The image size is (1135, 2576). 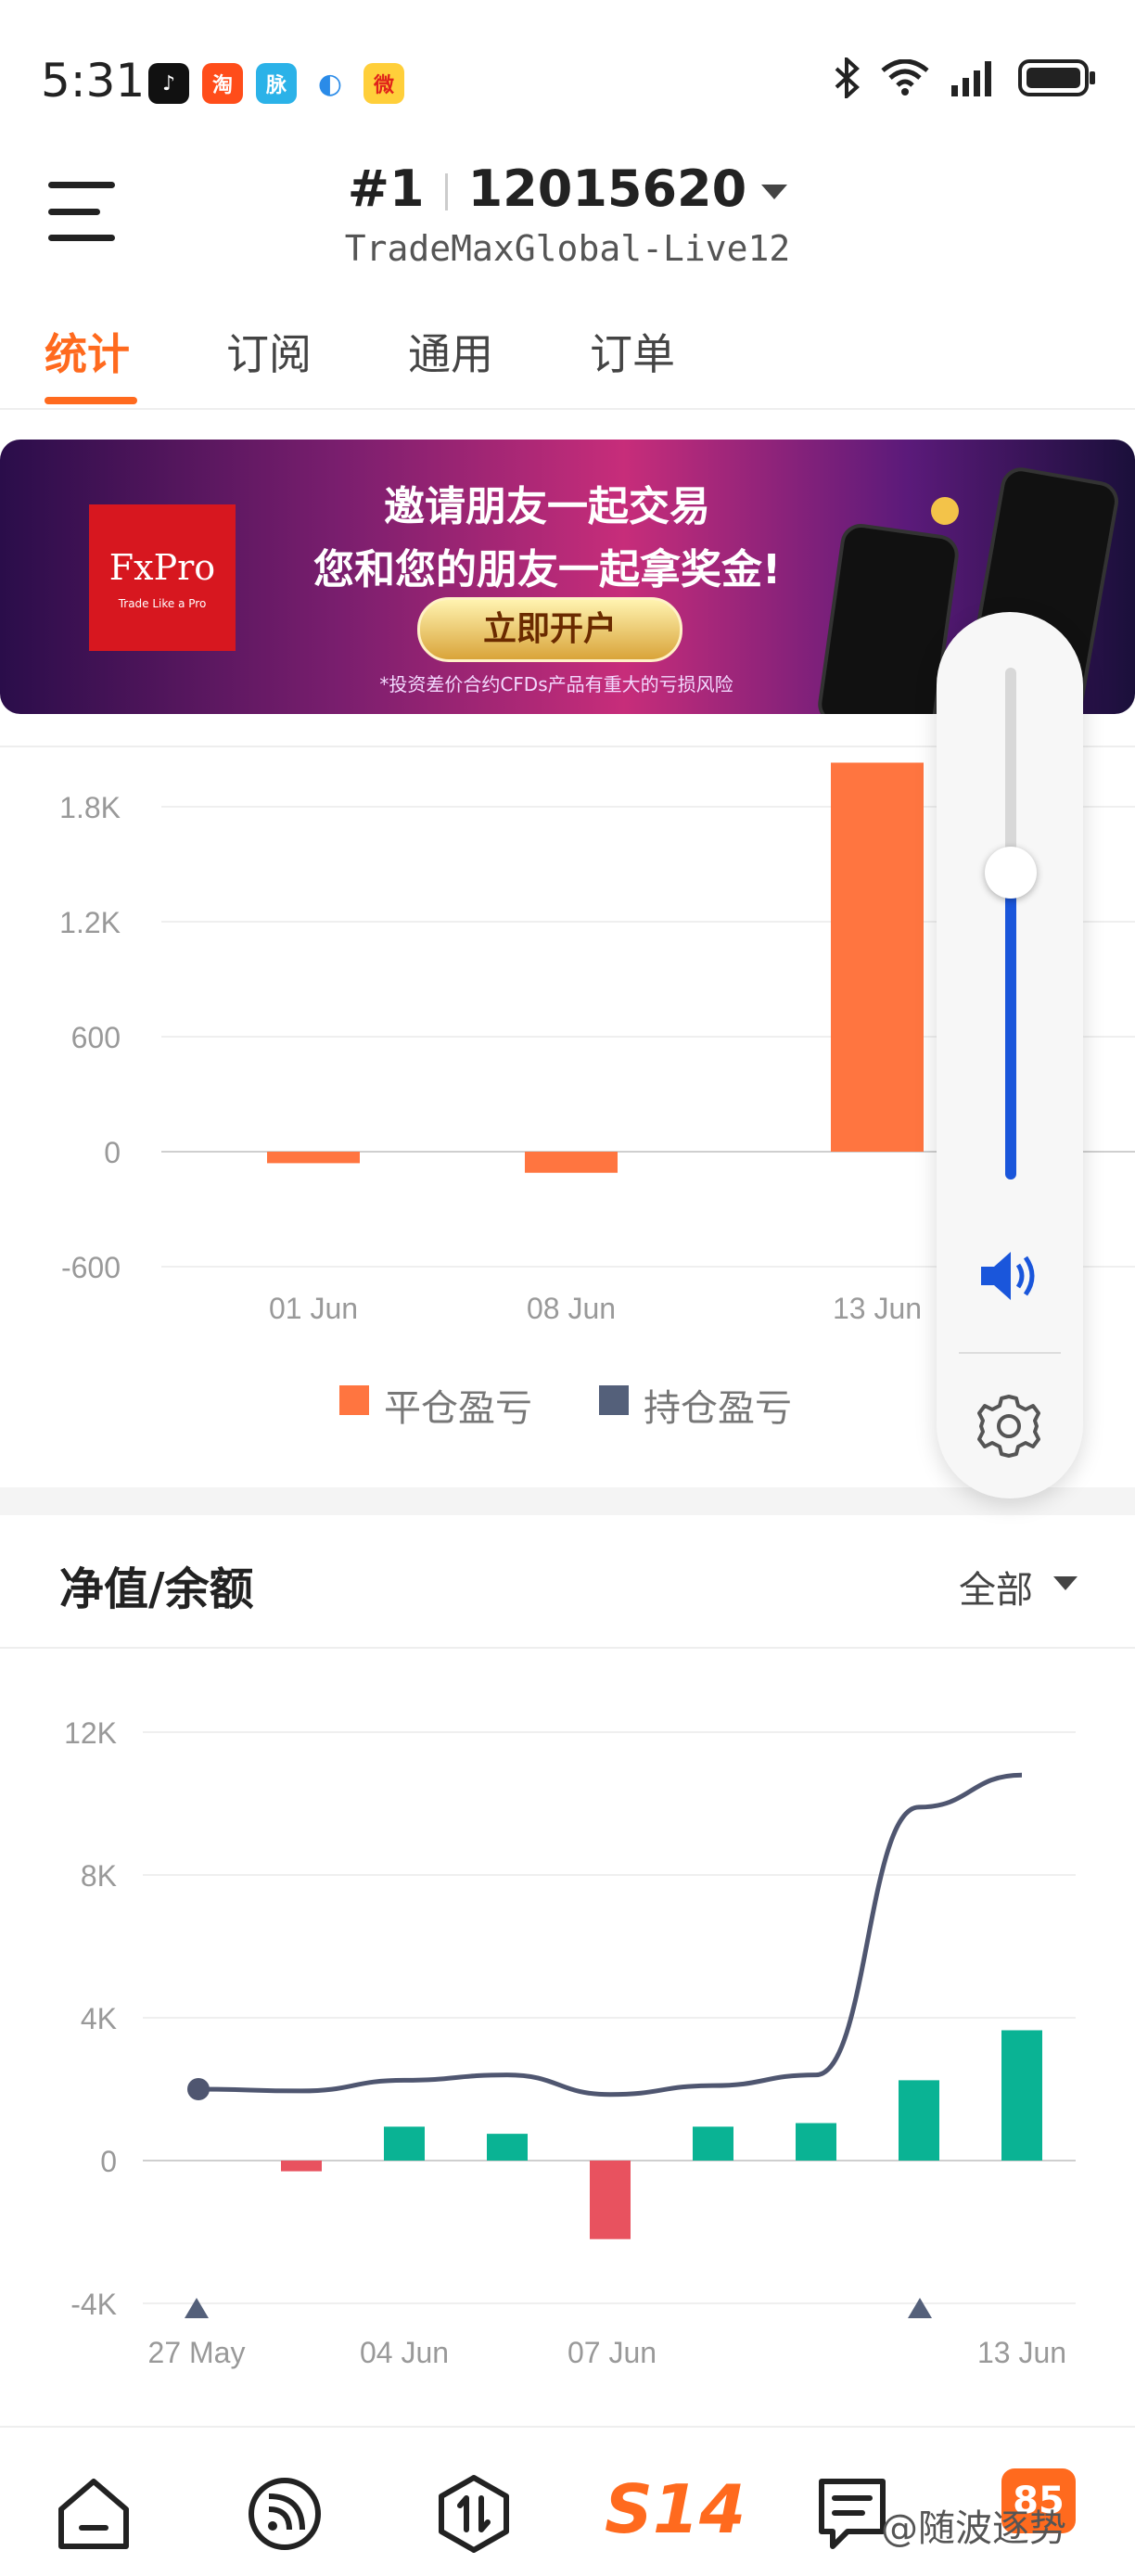 What do you see at coordinates (633, 351) in the screenshot?
I see `tab-orders: 订单` at bounding box center [633, 351].